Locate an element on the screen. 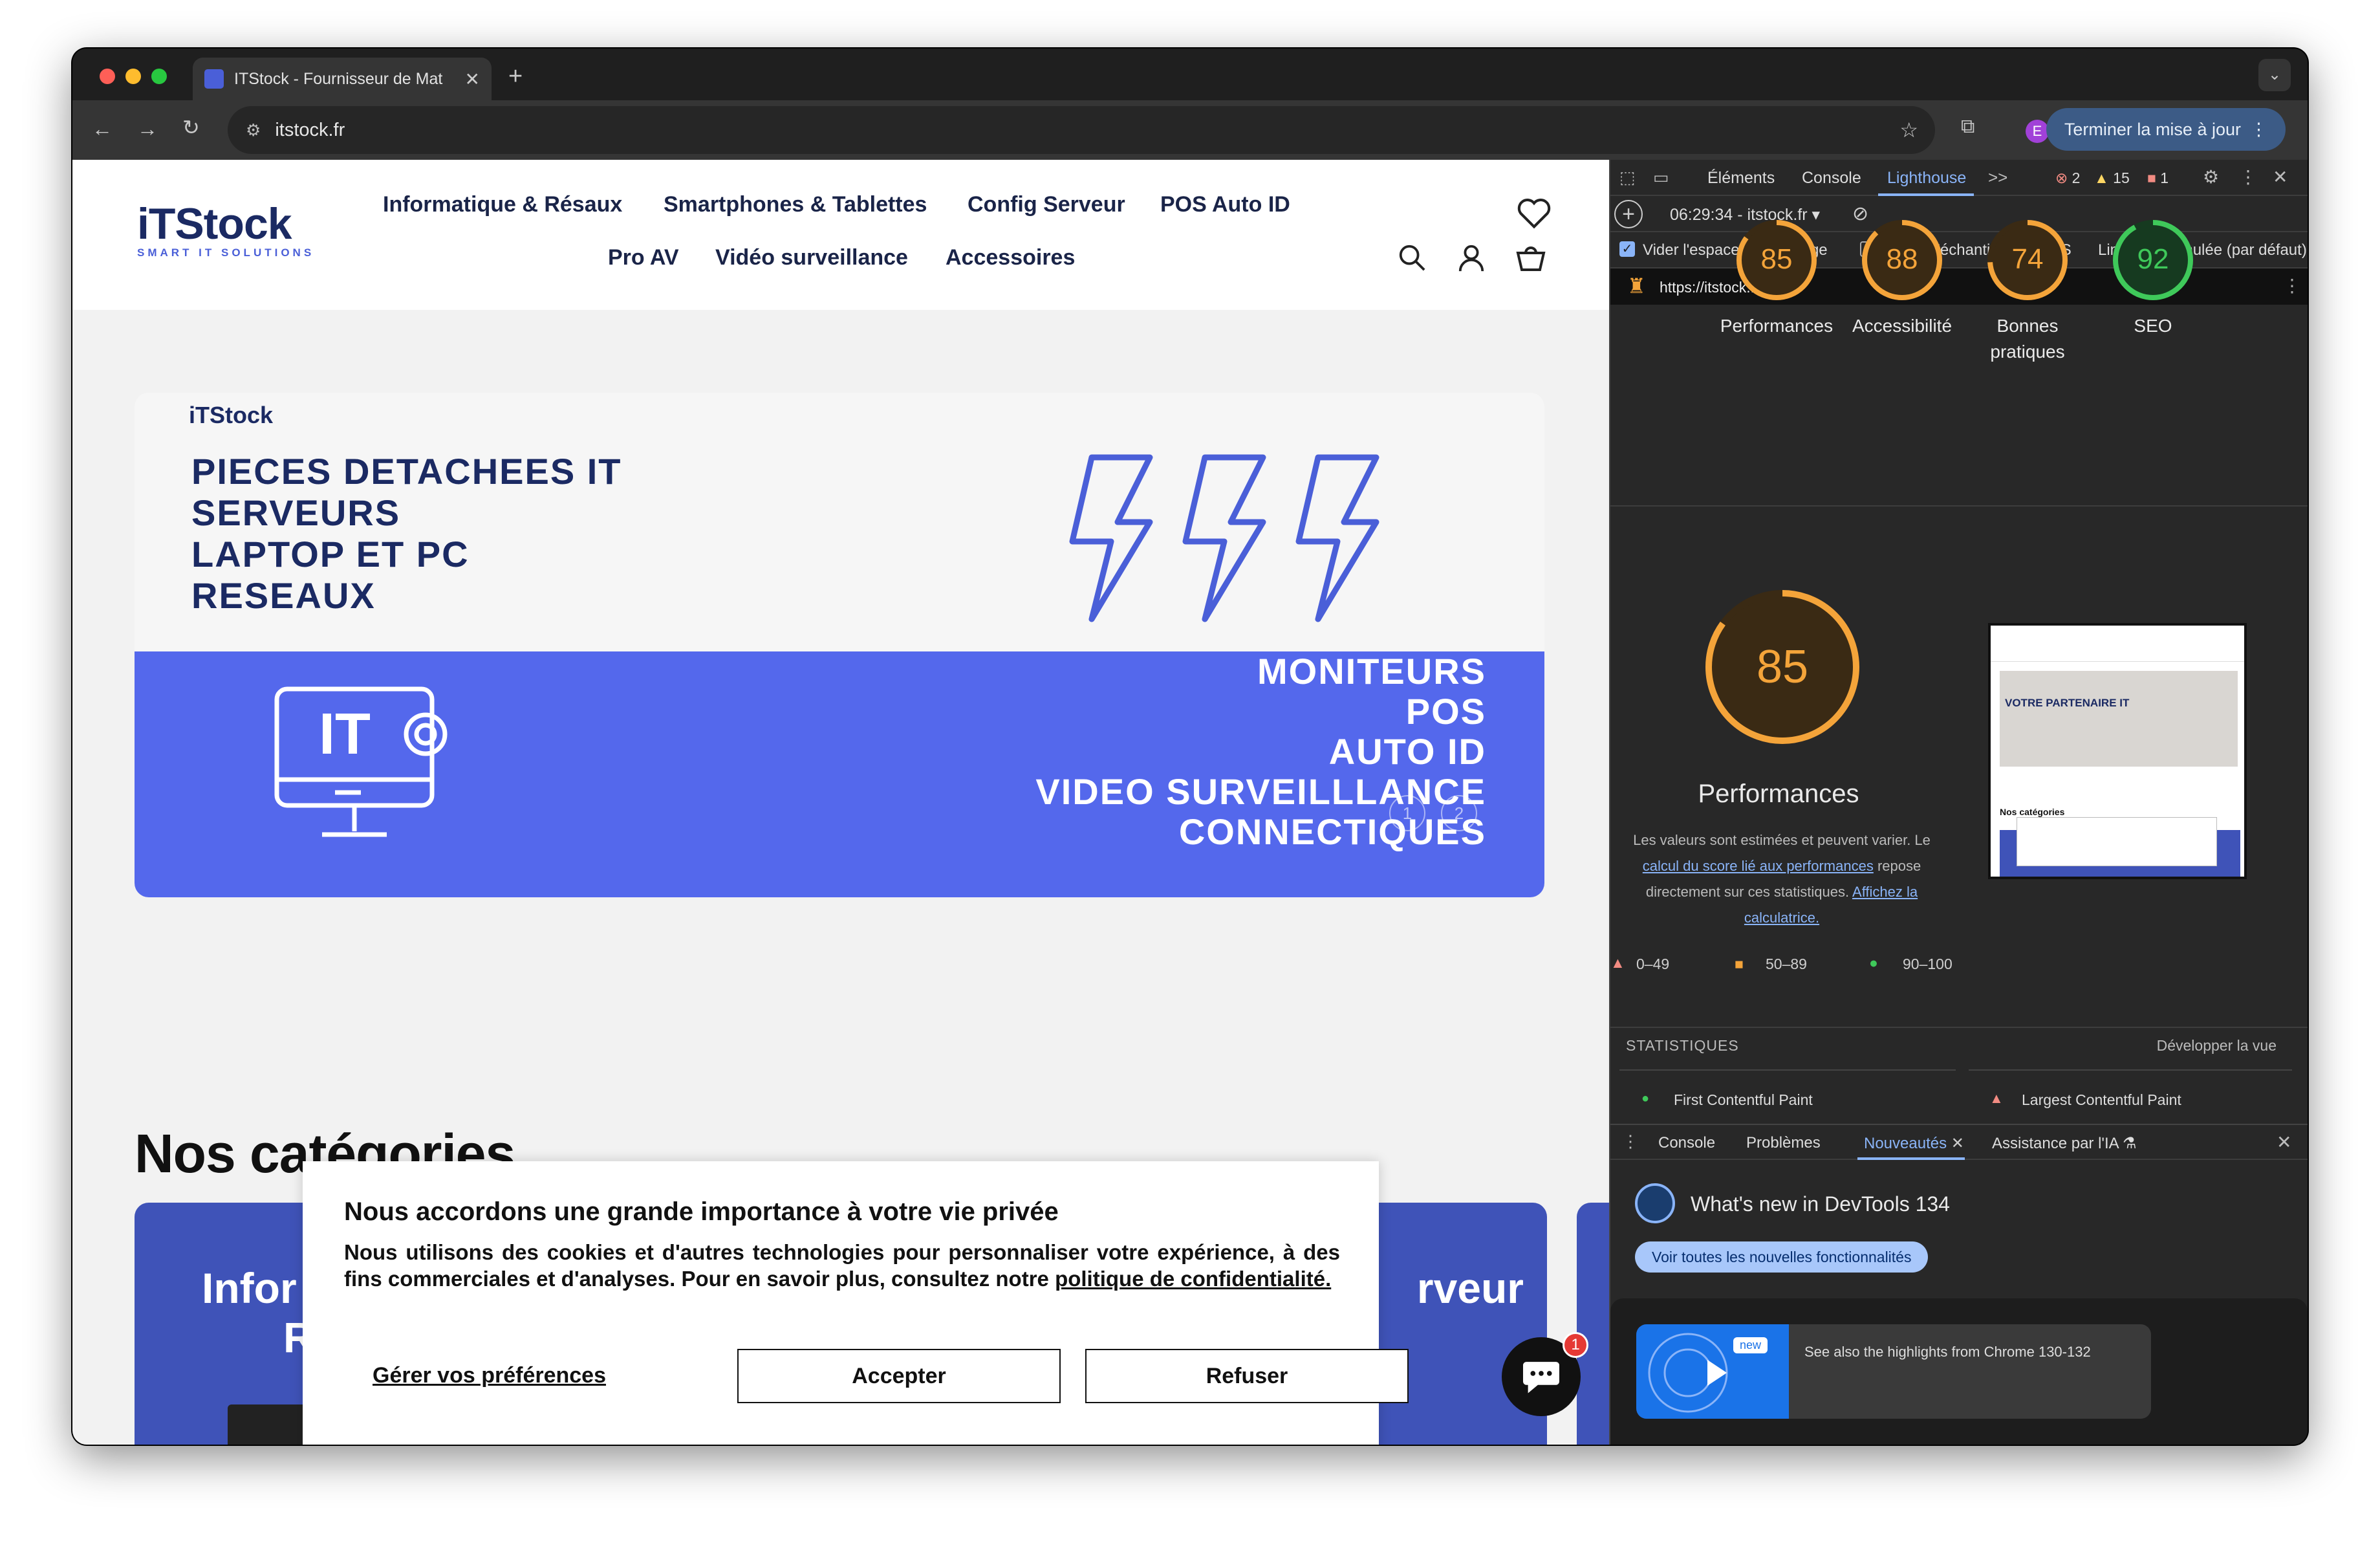 The image size is (2380, 1541). score-performances: 85 Performances is located at coordinates (1777, 278).